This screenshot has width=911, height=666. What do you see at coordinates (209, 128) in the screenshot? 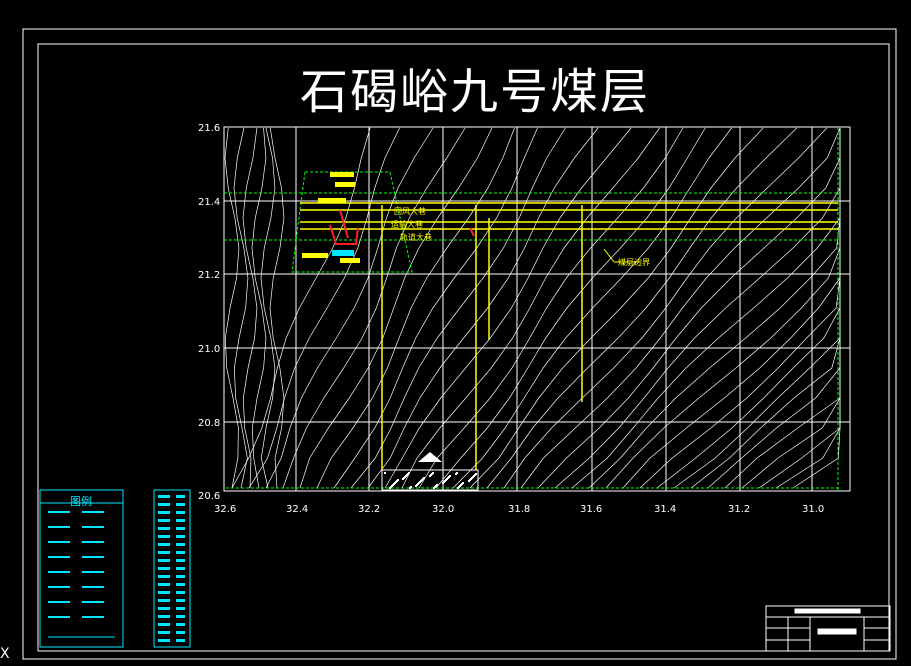
I see `y-label-21-6: 21.6` at bounding box center [209, 128].